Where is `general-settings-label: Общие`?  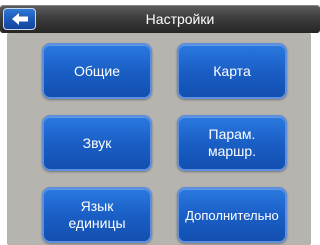
general-settings-label: Общие is located at coordinates (97, 70).